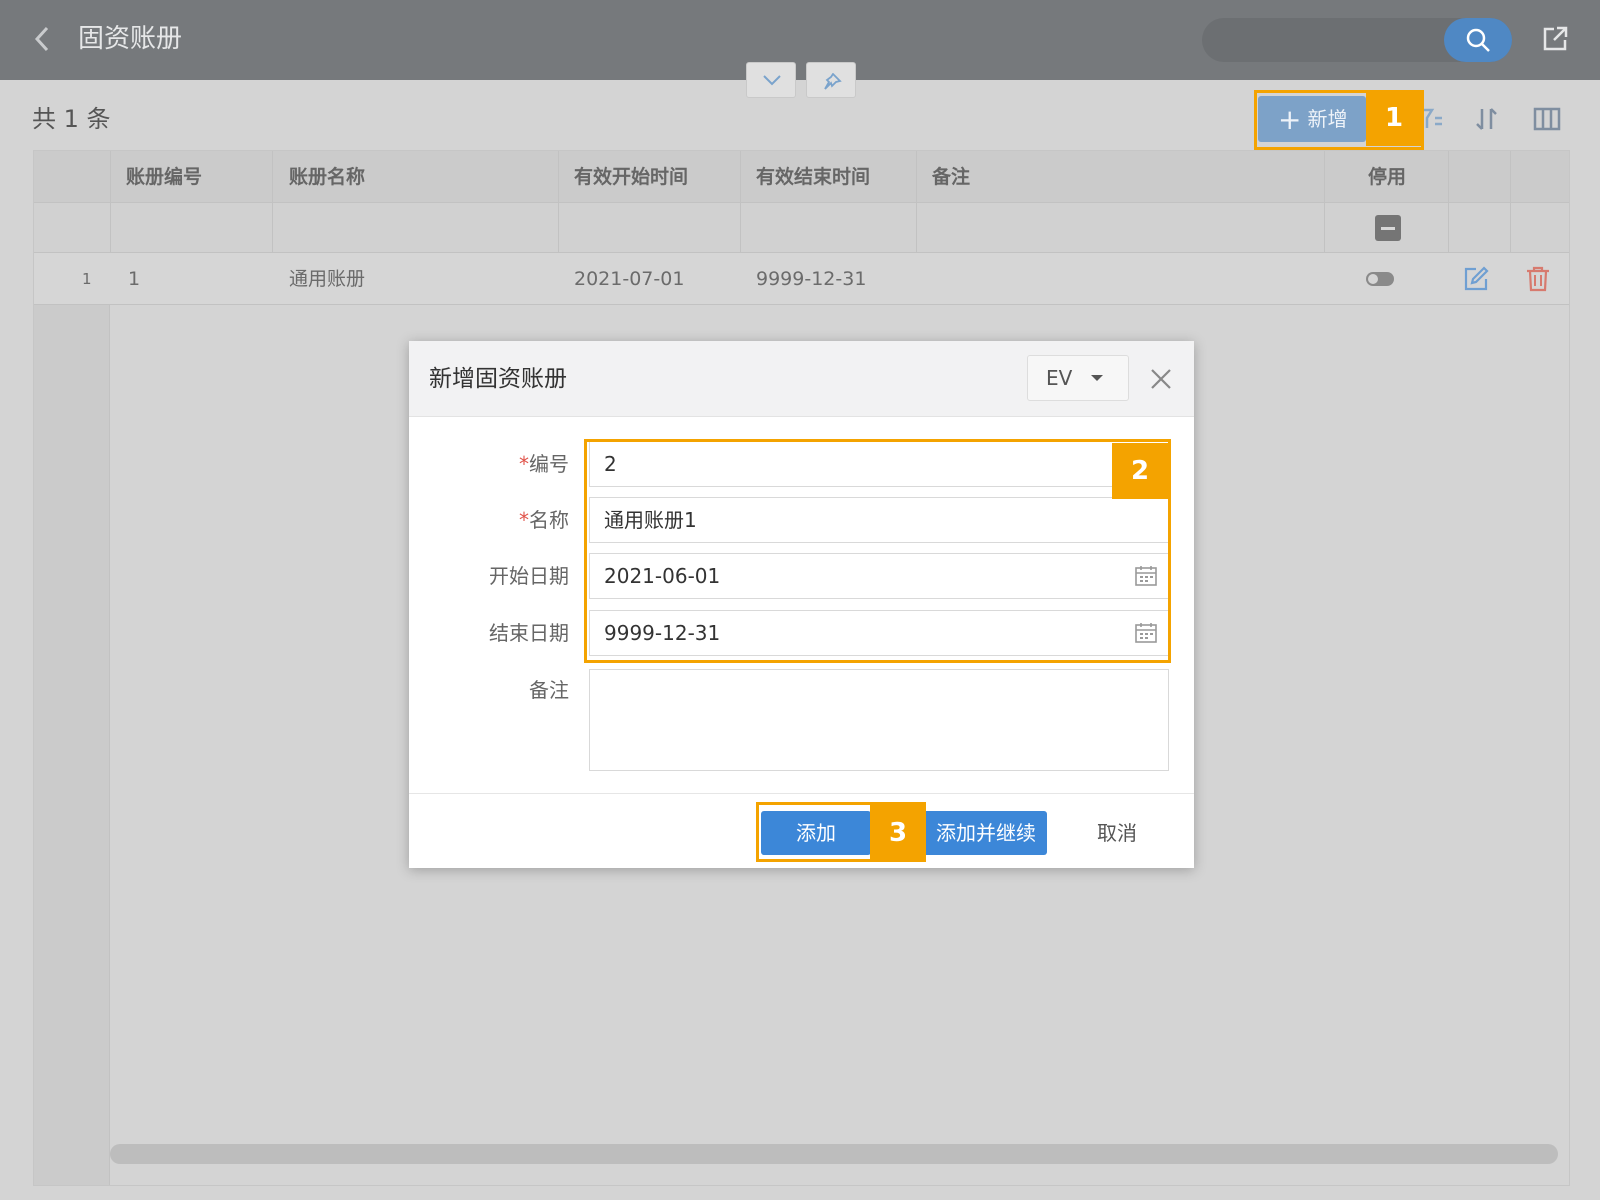  I want to click on step-badge-1: 1, so click(1394, 118).